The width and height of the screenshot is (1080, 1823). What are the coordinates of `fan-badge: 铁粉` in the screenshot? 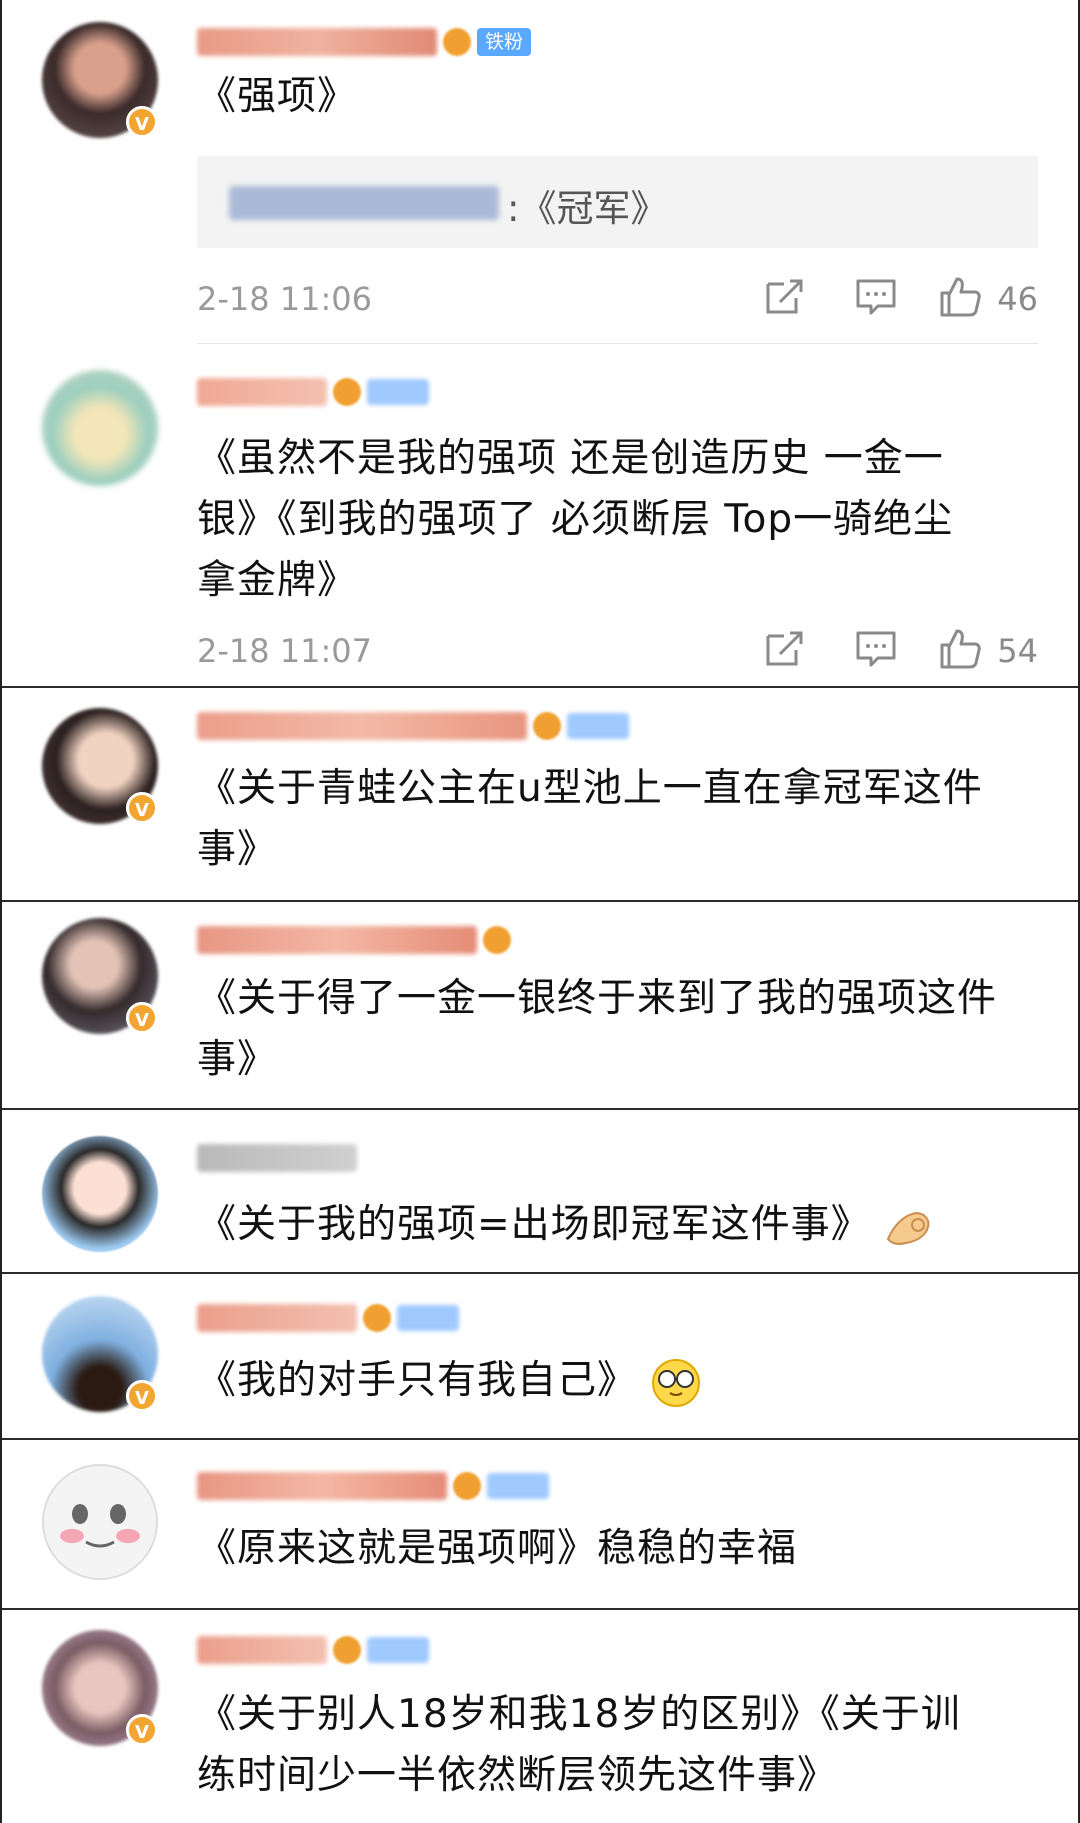 It's located at (504, 42).